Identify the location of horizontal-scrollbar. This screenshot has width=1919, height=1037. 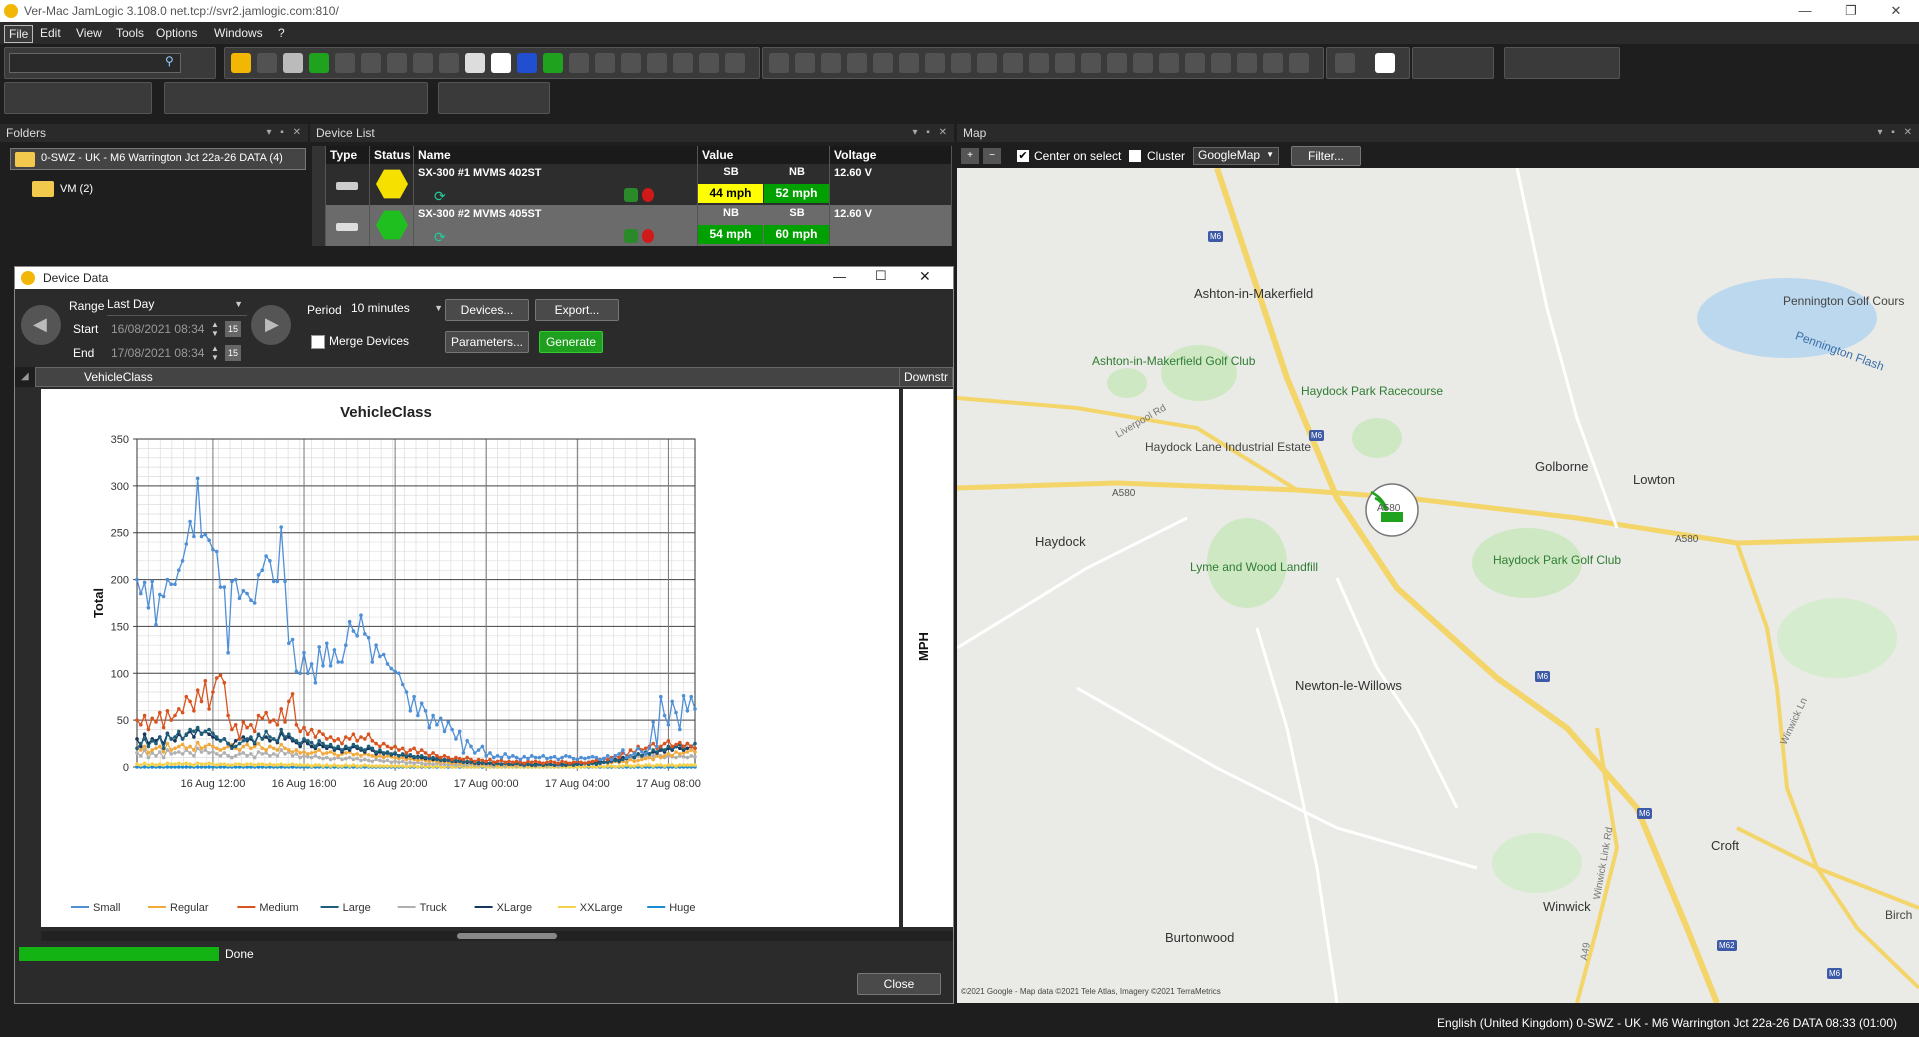
(497, 936).